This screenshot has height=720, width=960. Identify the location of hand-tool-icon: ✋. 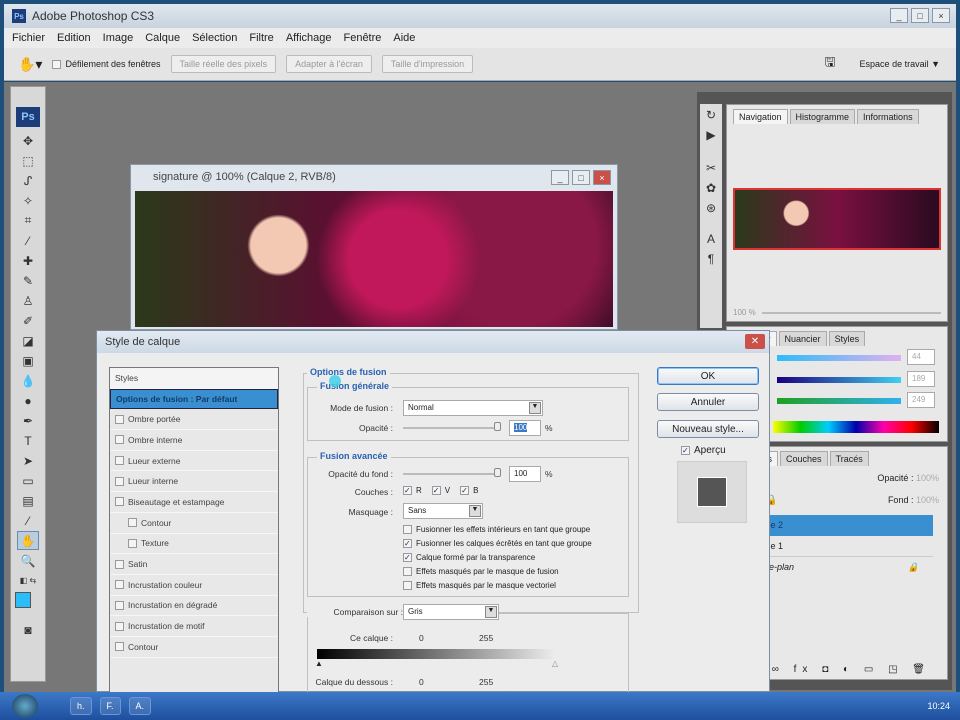
(28, 540).